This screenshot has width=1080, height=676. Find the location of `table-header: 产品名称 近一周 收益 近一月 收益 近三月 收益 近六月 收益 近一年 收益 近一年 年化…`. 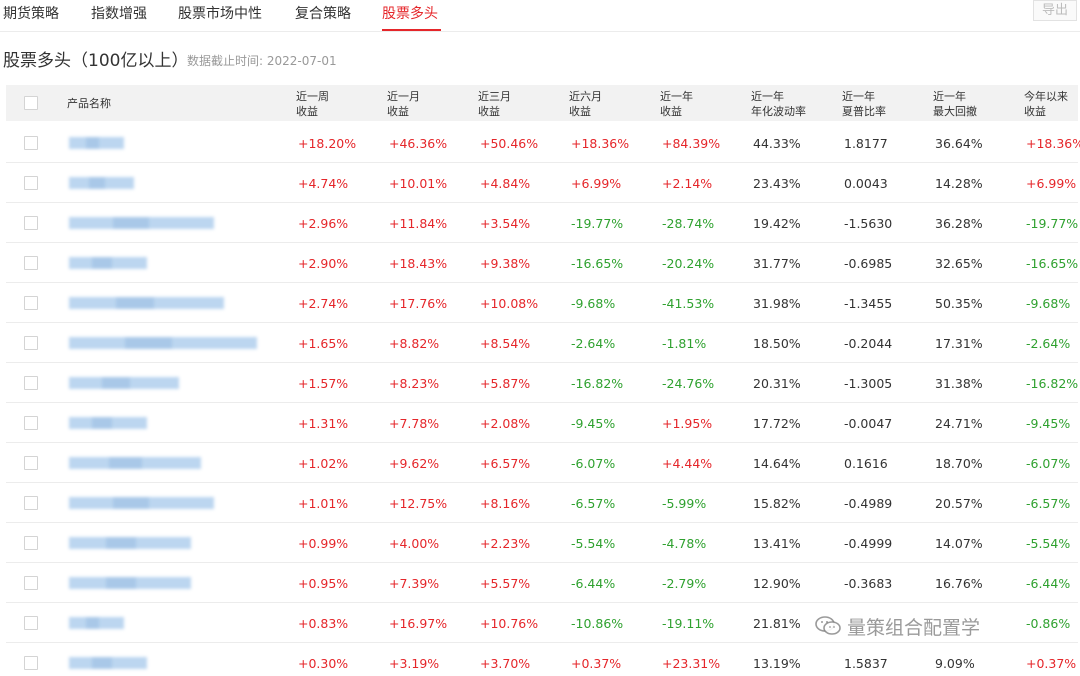

table-header: 产品名称 近一周 收益 近一月 收益 近三月 收益 近六月 收益 近一年 收益 近一年 年化… is located at coordinates (542, 103).